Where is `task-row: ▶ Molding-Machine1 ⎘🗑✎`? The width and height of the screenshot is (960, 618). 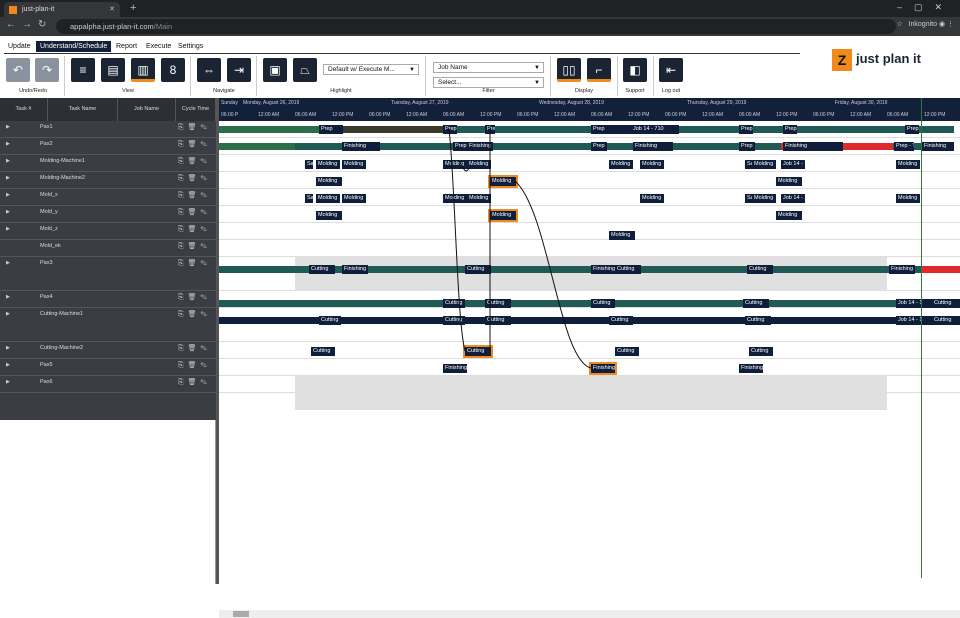
task-row: ▶ Molding-Machine1 ⎘🗑✎ is located at coordinates (108, 163).